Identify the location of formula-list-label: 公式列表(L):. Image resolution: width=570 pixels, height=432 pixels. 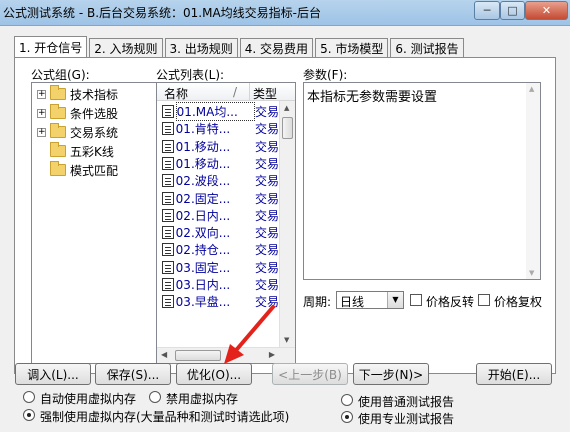
(190, 75).